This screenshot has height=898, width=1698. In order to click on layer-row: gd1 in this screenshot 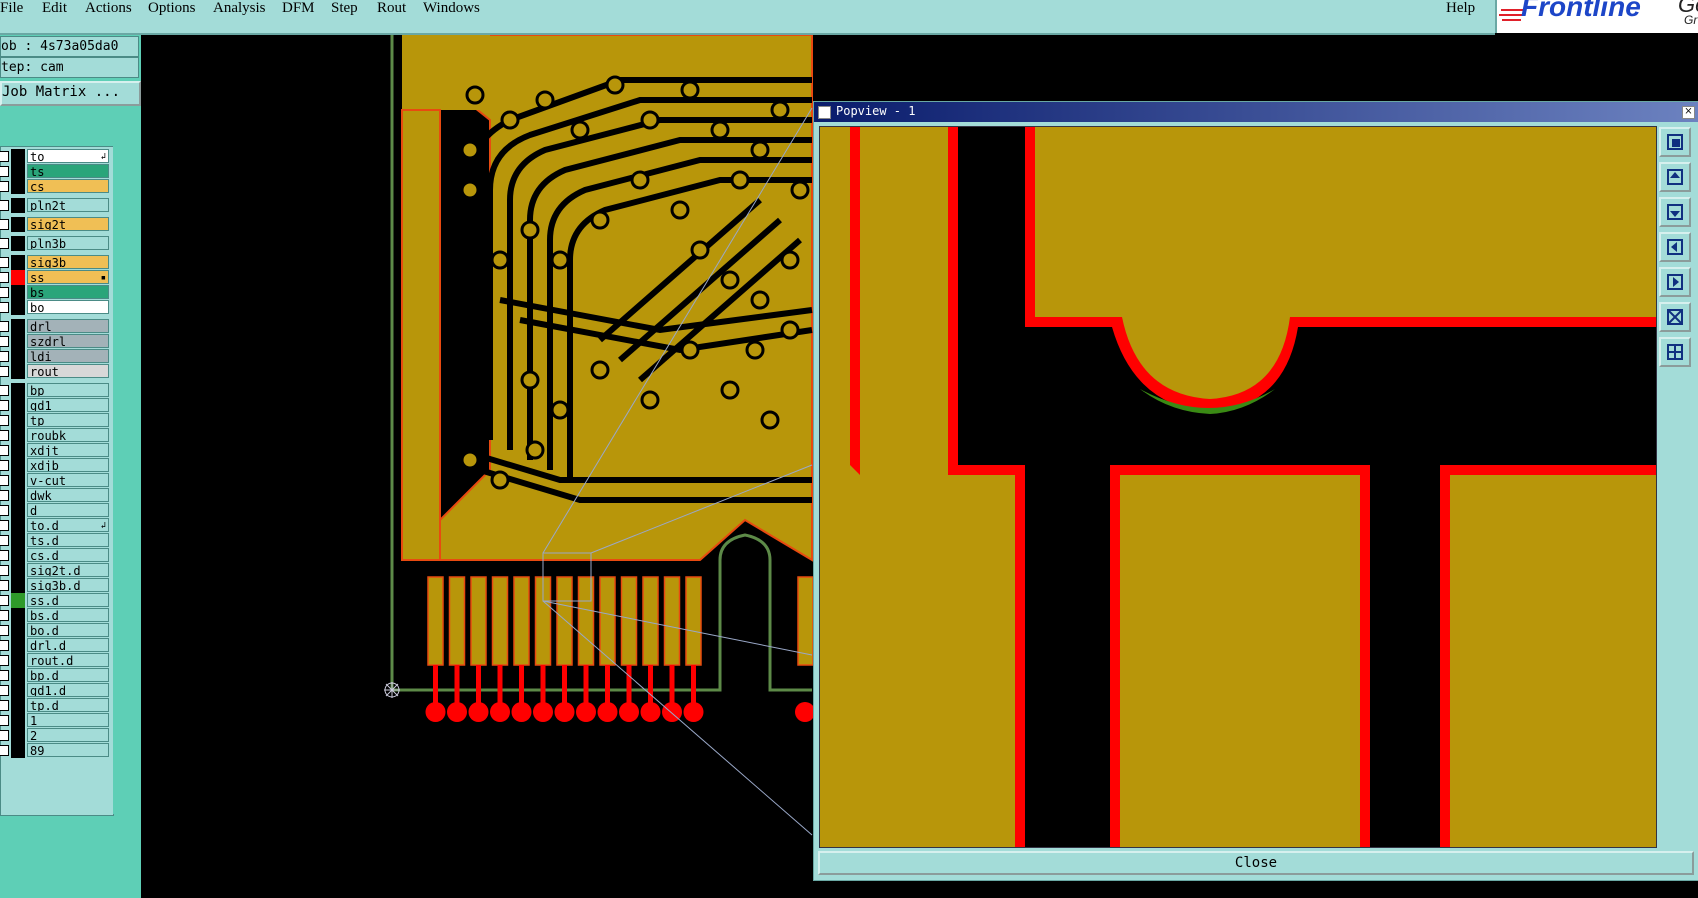, I will do `click(55, 405)`.